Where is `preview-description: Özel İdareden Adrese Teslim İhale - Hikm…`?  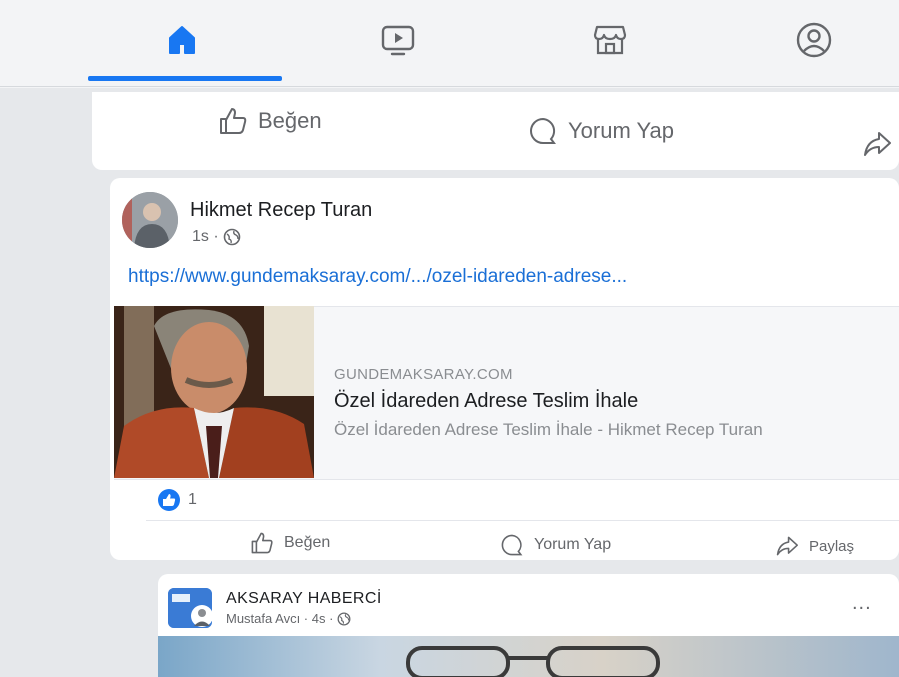 preview-description: Özel İdareden Adrese Teslim İhale - Hikm… is located at coordinates (548, 429).